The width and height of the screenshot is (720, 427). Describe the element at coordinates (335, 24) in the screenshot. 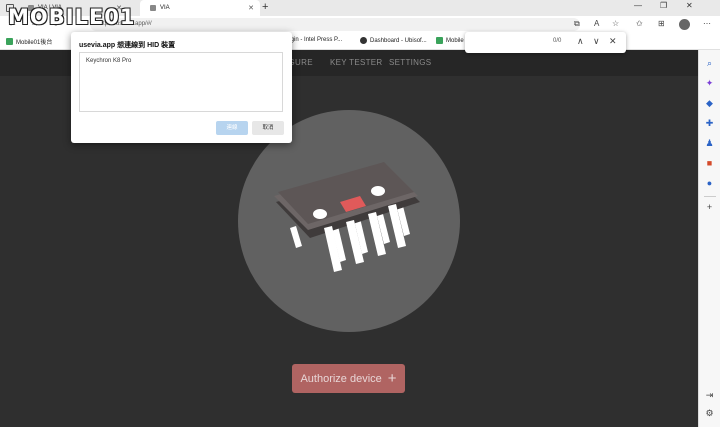

I see `address-bar: https://usevia.app/#/` at that location.